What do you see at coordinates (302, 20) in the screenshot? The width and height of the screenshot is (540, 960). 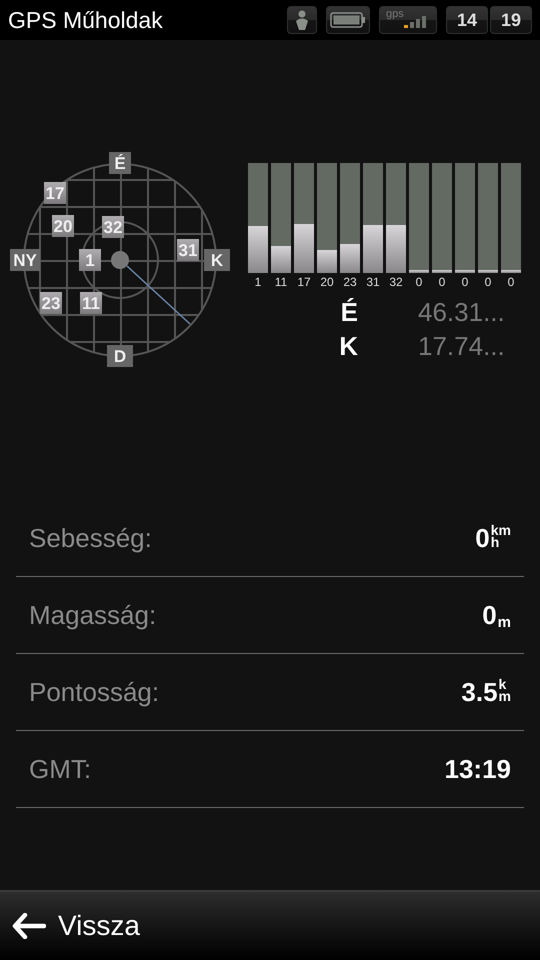 I see `person-icon` at bounding box center [302, 20].